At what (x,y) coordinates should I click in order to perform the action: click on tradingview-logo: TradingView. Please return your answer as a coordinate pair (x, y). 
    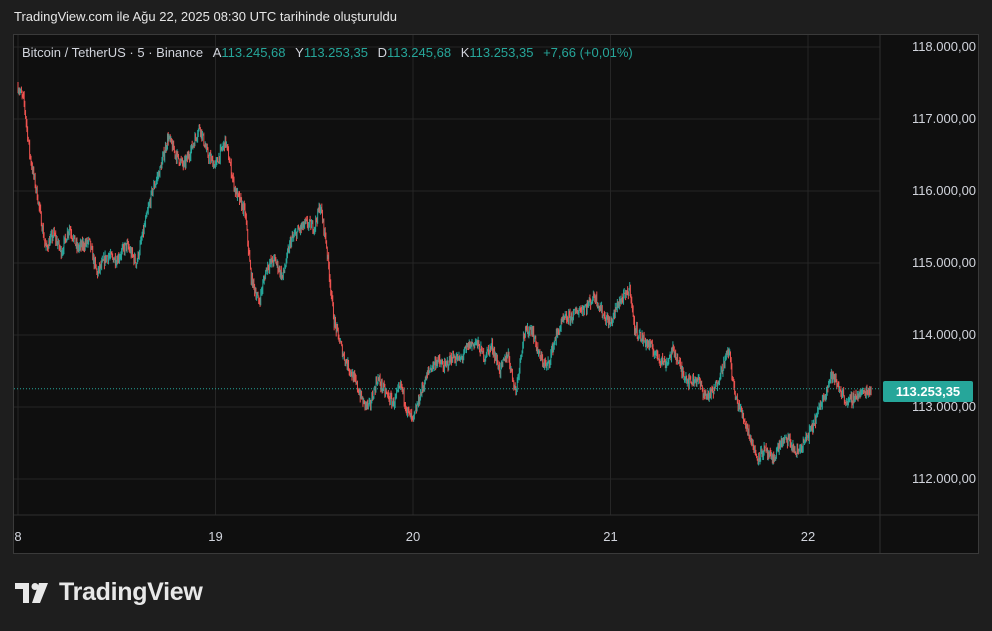
    Looking at the image, I should click on (109, 592).